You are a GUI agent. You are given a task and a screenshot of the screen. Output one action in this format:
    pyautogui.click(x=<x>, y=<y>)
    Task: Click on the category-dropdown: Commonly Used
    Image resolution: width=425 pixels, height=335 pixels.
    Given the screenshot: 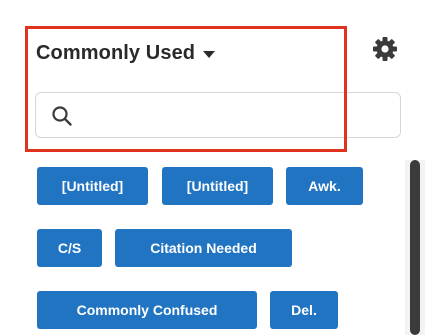 What is the action you would take?
    pyautogui.click(x=126, y=53)
    